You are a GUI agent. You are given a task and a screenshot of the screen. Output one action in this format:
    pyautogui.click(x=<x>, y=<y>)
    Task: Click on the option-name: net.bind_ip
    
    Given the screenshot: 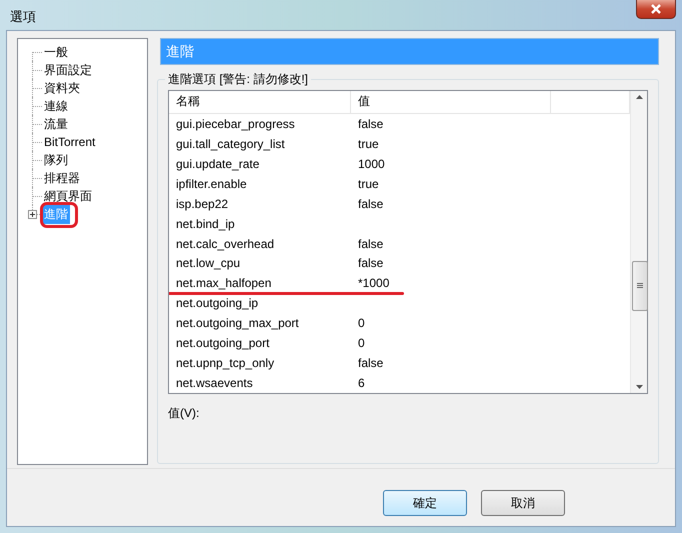 What is the action you would take?
    pyautogui.click(x=205, y=223)
    